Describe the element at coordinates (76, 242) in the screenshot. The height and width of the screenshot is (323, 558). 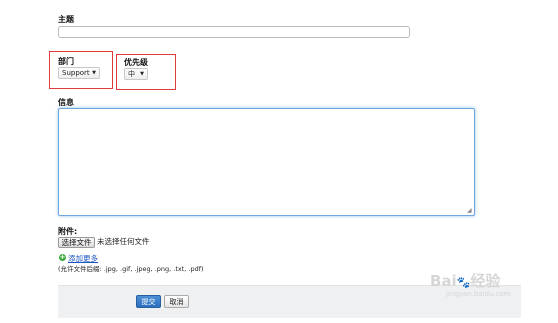
I see `choose-file-button: 选择文件` at that location.